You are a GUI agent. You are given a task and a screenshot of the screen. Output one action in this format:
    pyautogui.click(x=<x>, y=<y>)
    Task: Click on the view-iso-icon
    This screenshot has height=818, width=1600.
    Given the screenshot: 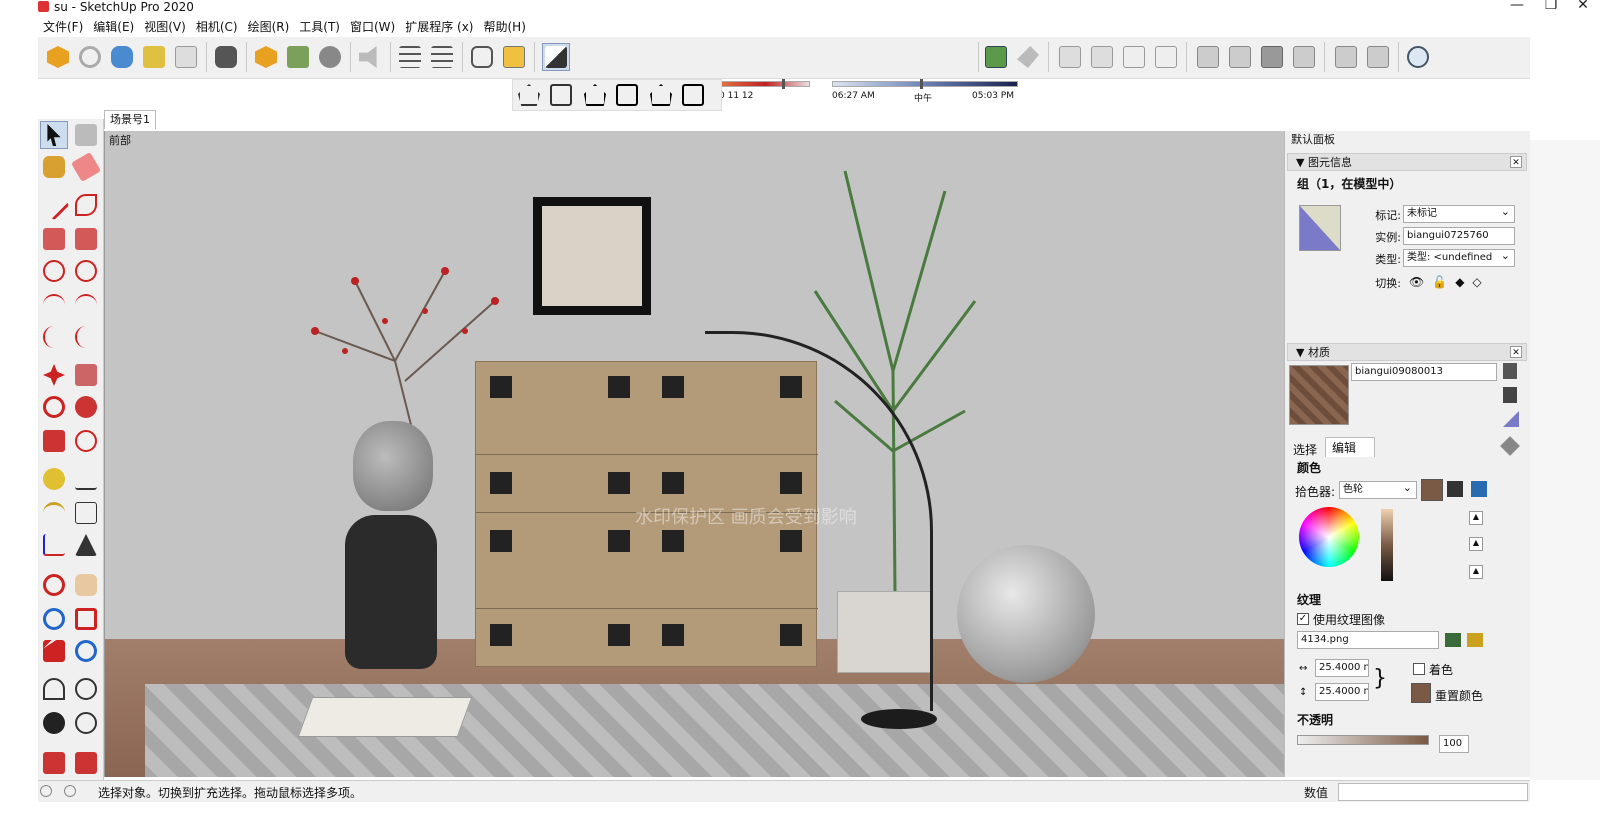 What is the action you would take?
    pyautogui.click(x=1208, y=57)
    